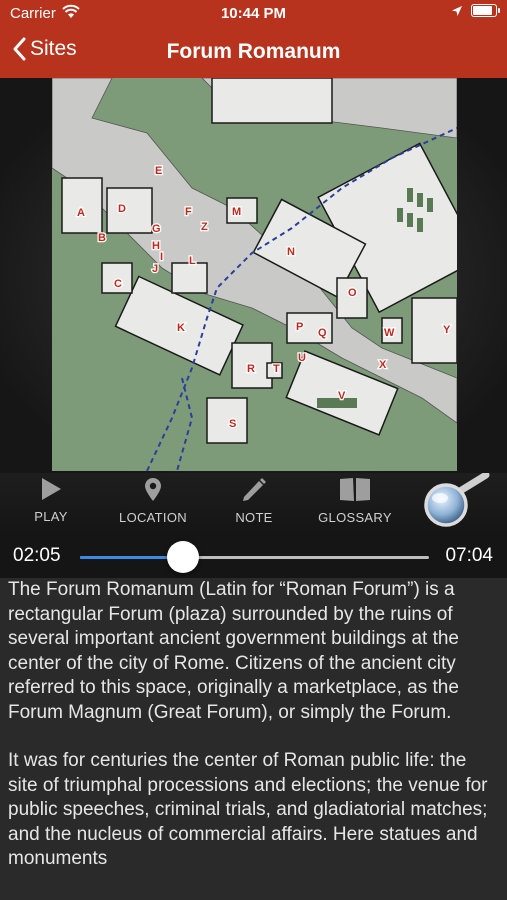 This screenshot has width=507, height=900. What do you see at coordinates (233, 424) in the screenshot?
I see `map-label-s: S` at bounding box center [233, 424].